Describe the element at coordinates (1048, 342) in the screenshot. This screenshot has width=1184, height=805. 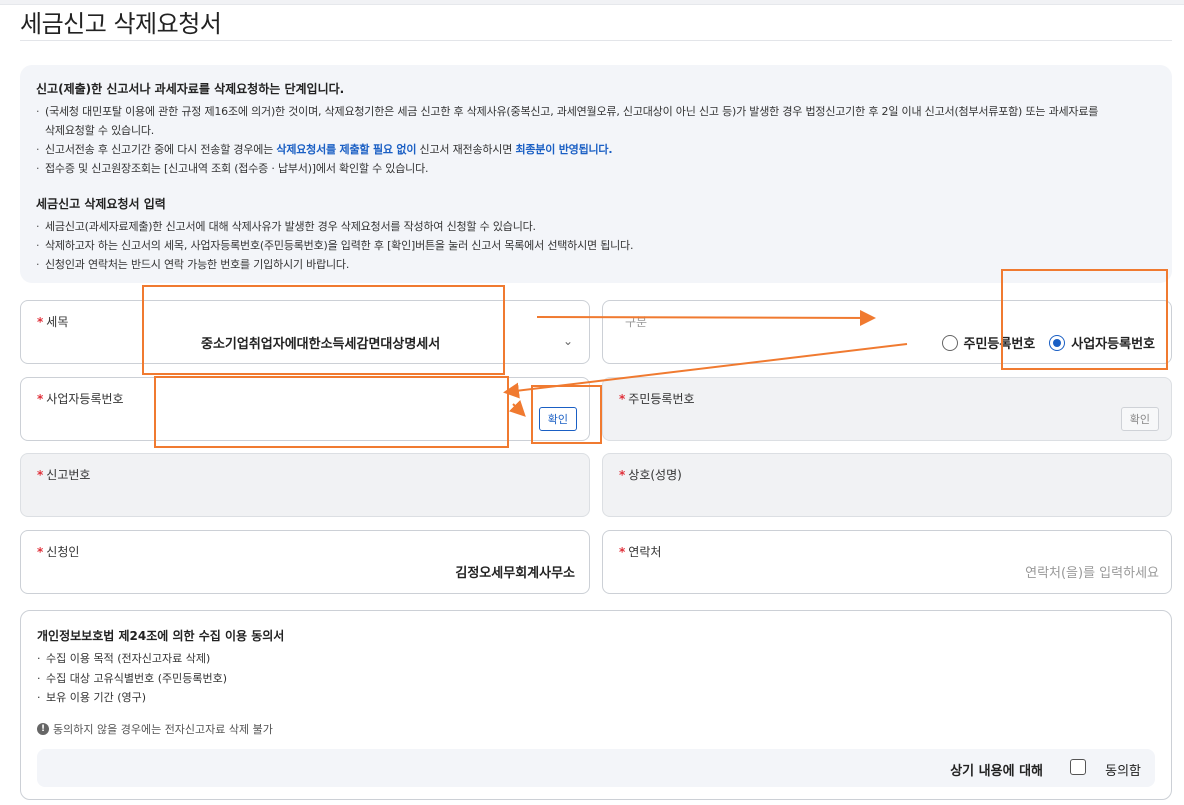
I see `type-radio-group: 주민등록번호 사업자등록번호` at that location.